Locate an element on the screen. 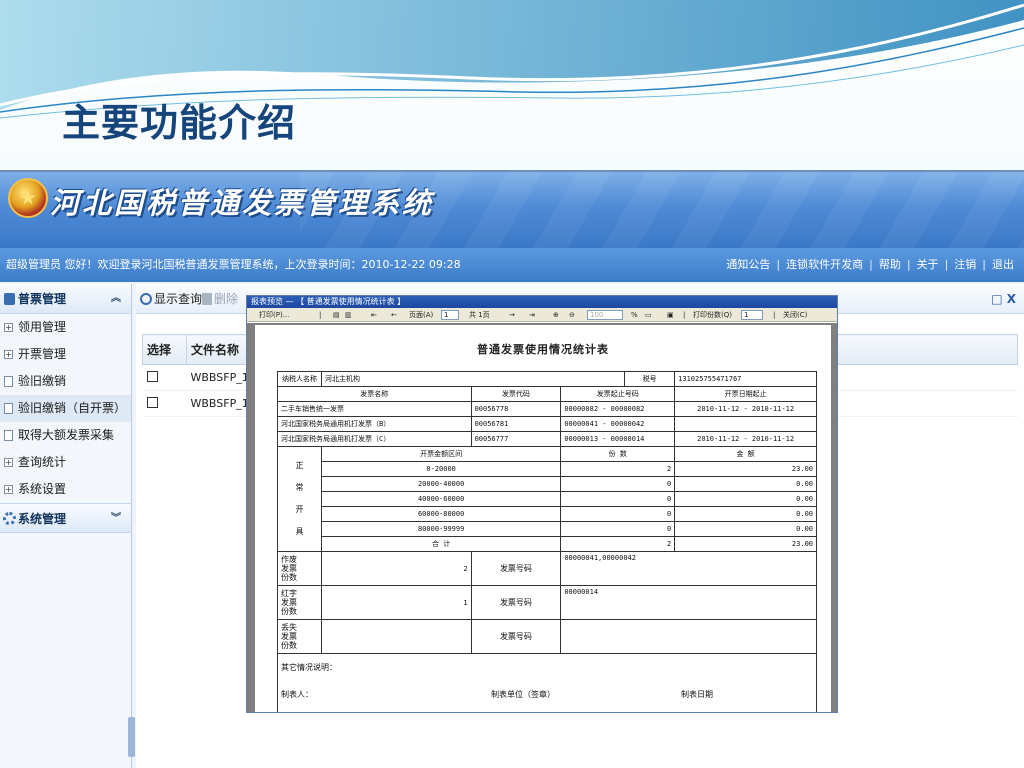  sidebar-item-issue: + 开票管理 is located at coordinates (65, 354).